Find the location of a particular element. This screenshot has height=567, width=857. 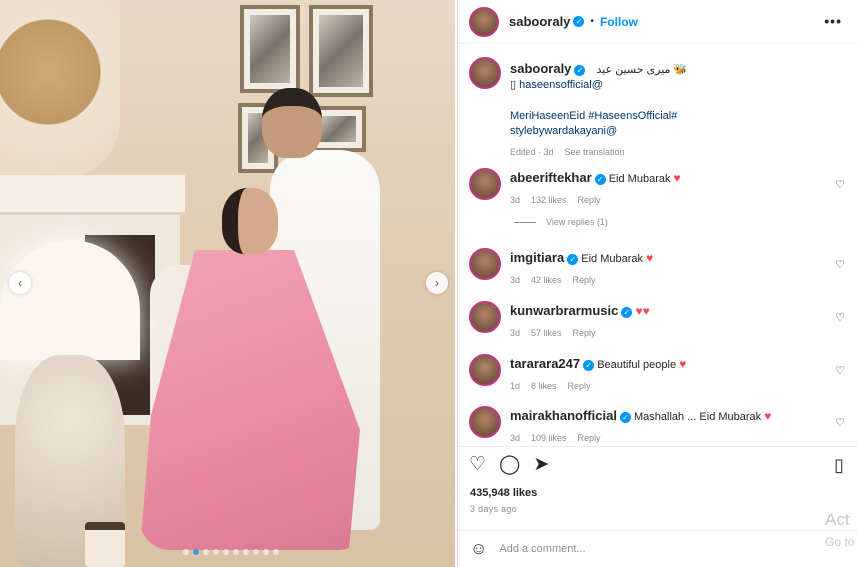

share-icon: ➤ is located at coordinates (541, 465).